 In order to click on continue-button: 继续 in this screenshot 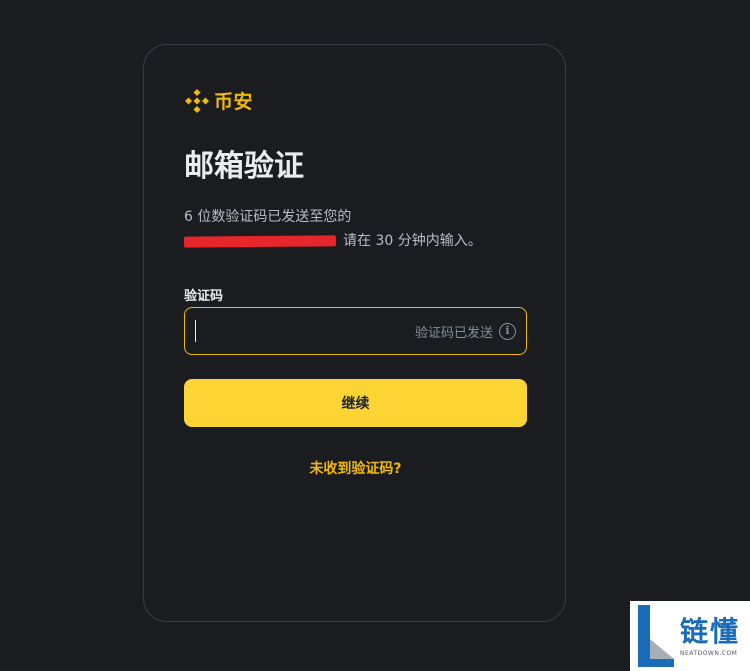, I will do `click(355, 403)`.